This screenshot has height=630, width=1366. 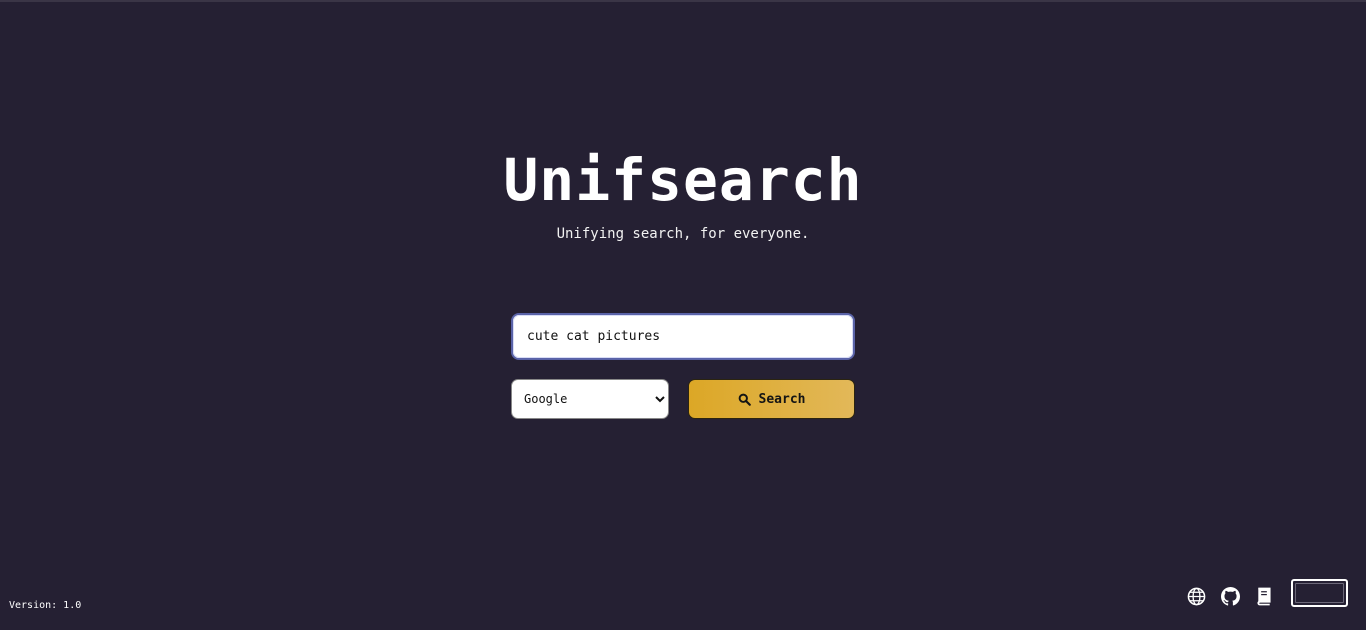 What do you see at coordinates (33, 605) in the screenshot?
I see `version-label: Version:` at bounding box center [33, 605].